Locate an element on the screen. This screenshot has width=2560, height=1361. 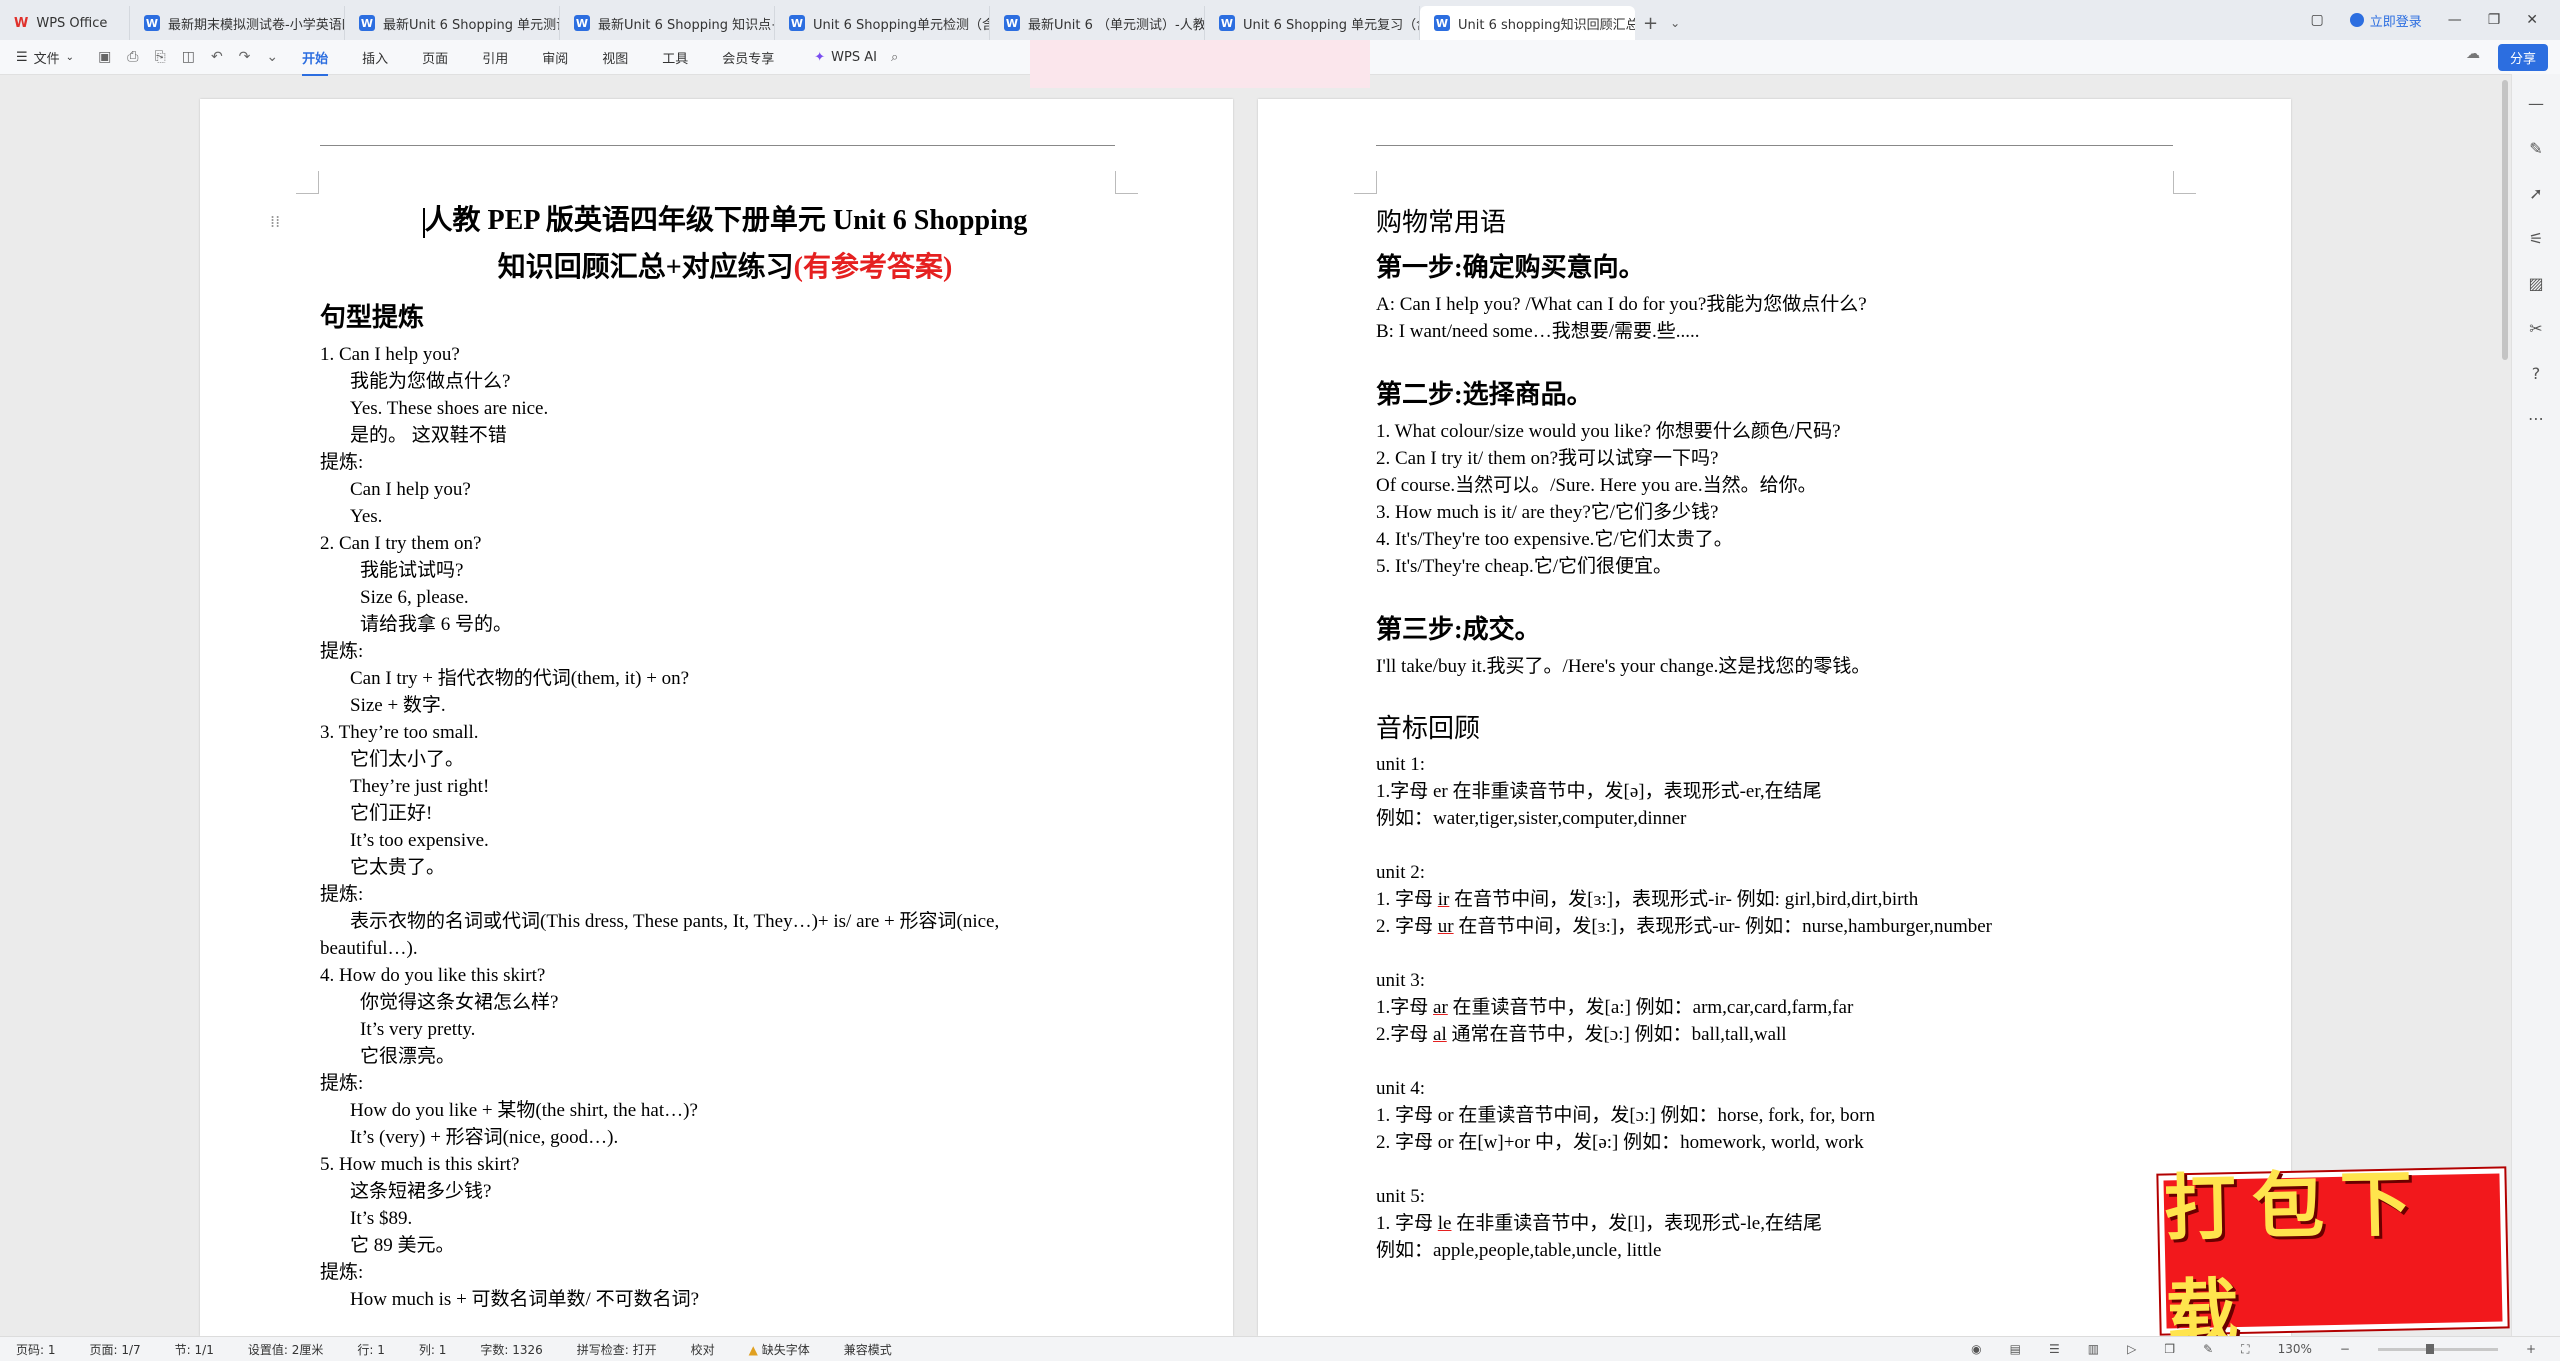
eye-icon: ◉ is located at coordinates (1976, 1349).